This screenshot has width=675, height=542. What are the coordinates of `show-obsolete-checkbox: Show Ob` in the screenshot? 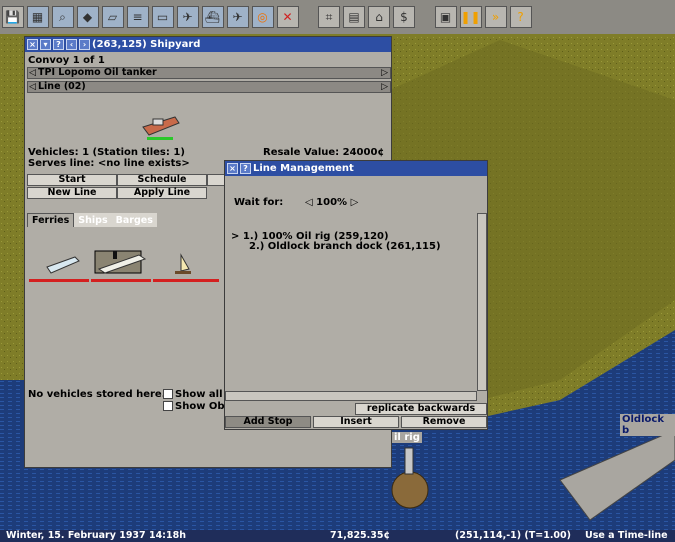 It's located at (194, 406).